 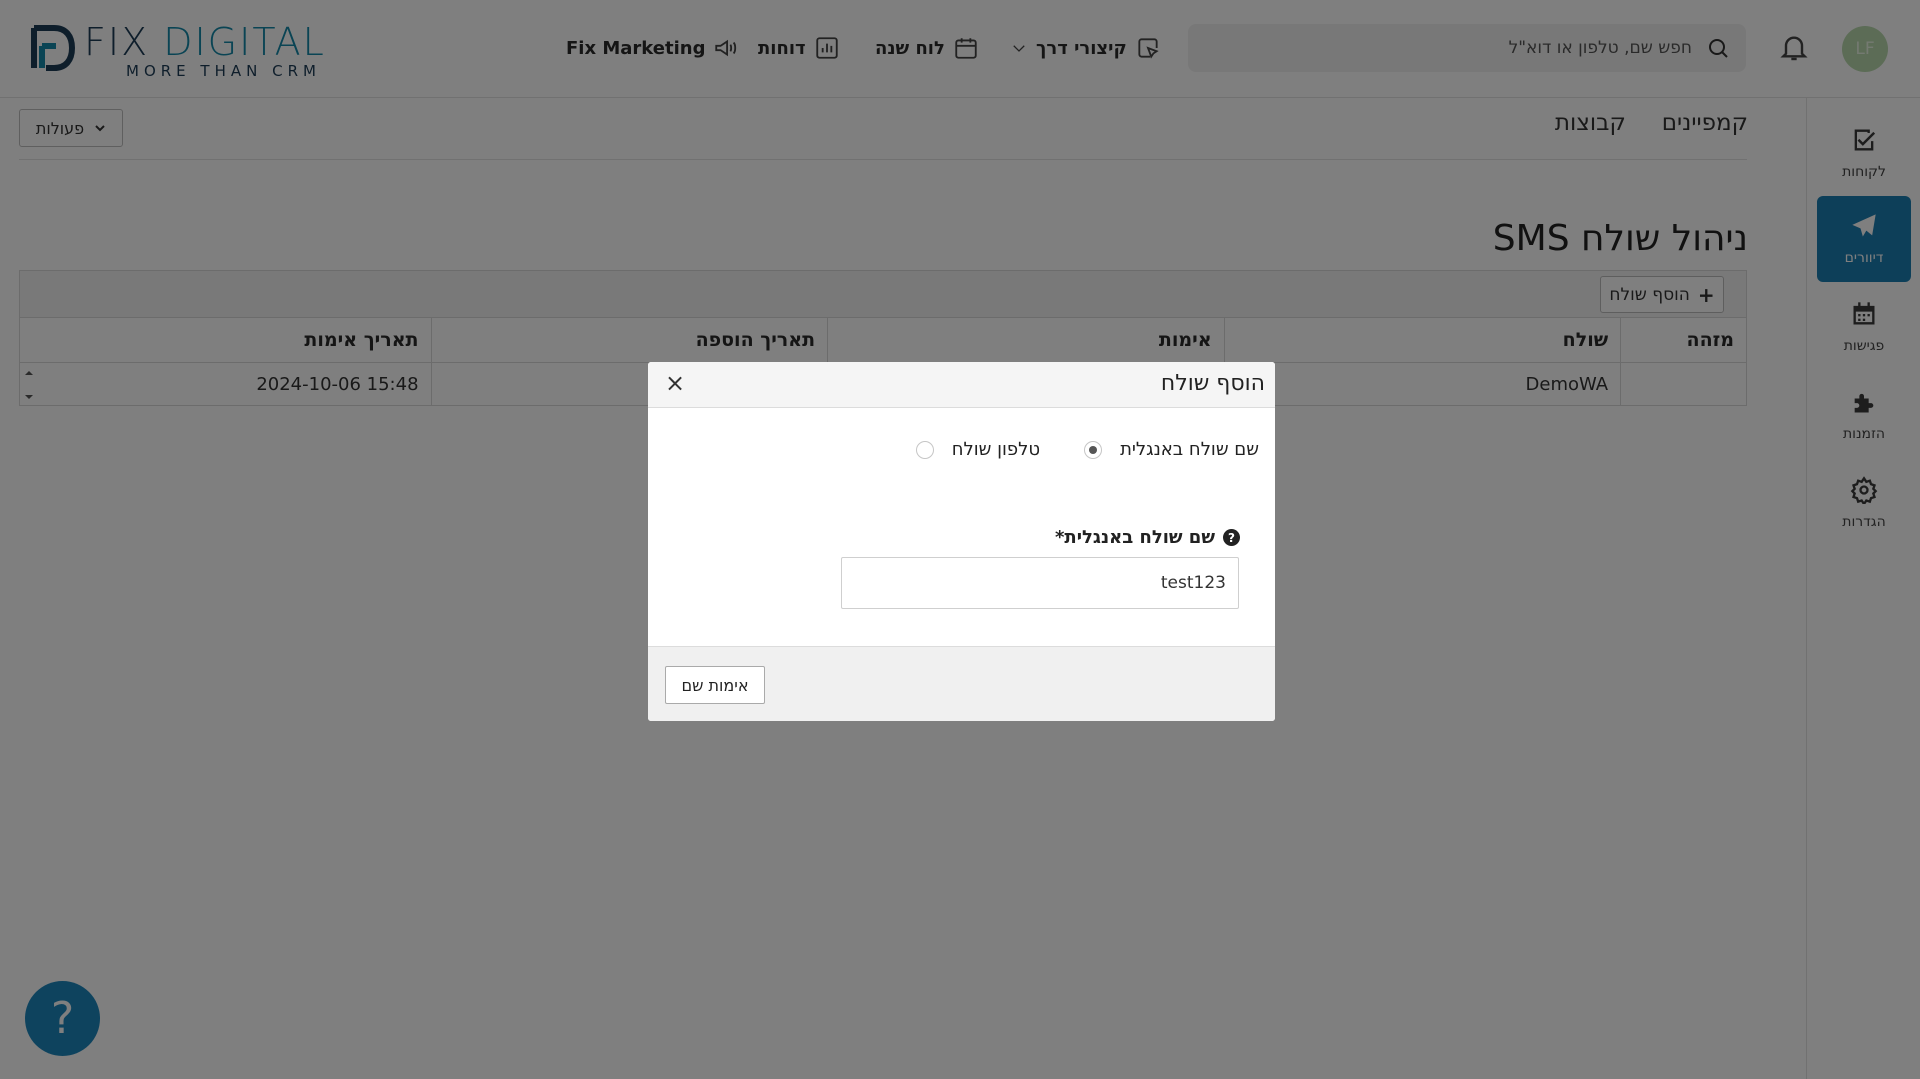 I want to click on sender-type-radio-group: טלפון שולח שם שולח באנגלית, so click(x=1065, y=449).